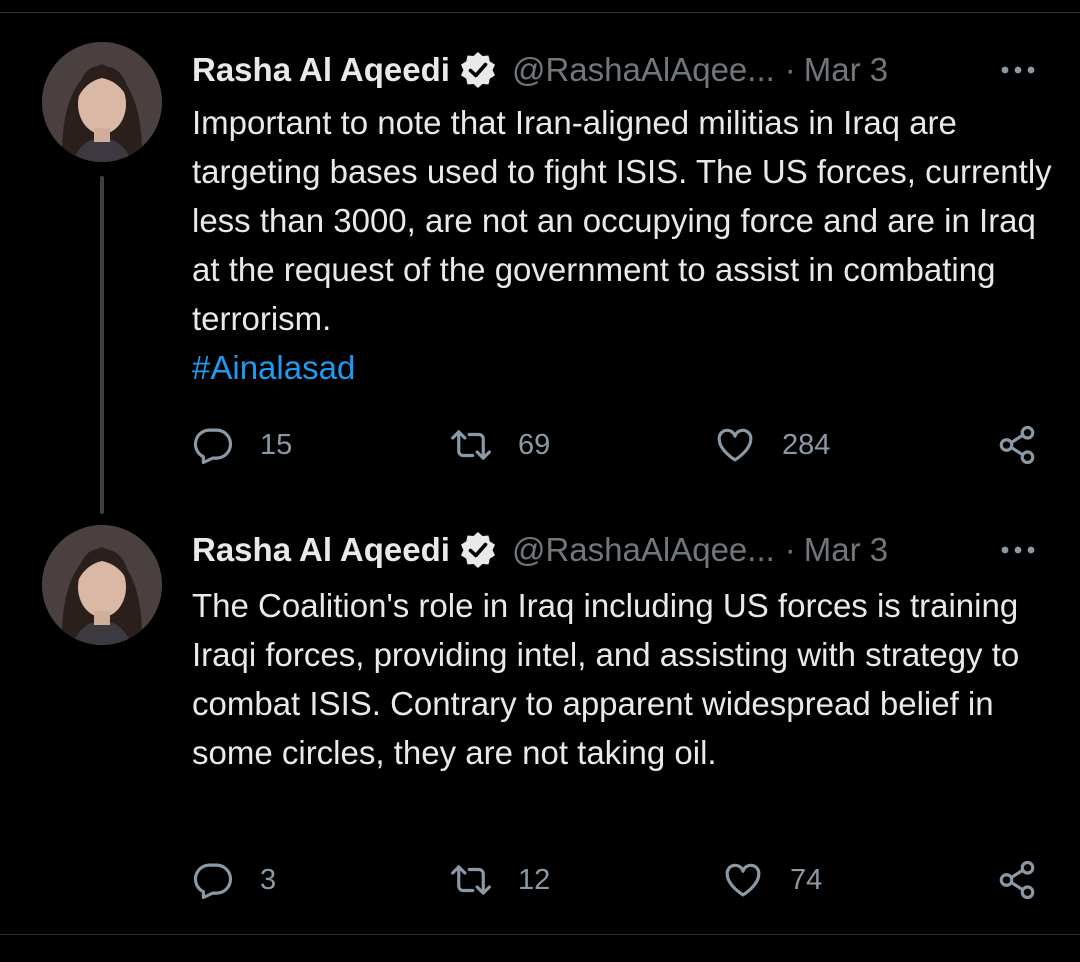 The height and width of the screenshot is (962, 1080). What do you see at coordinates (534, 444) in the screenshot?
I see `retweet-count: 69` at bounding box center [534, 444].